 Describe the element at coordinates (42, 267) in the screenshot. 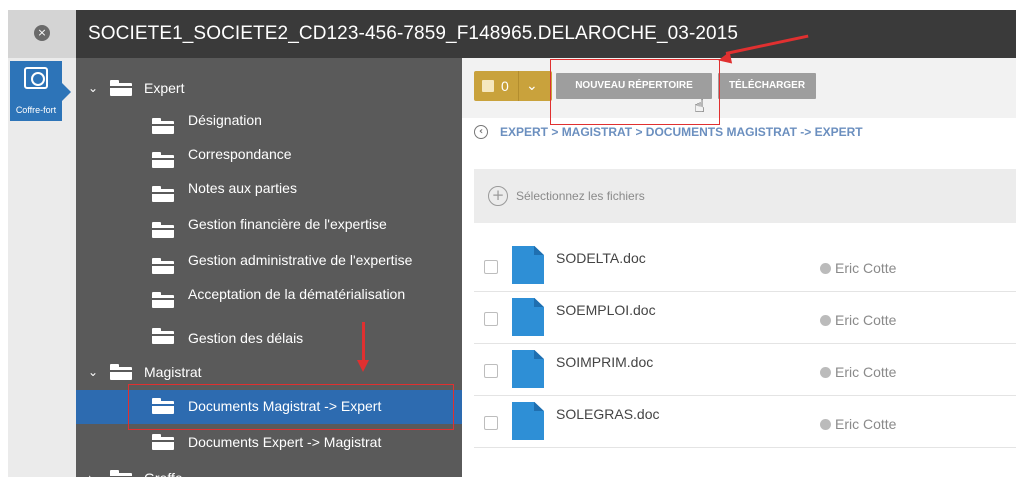

I see `left-rail: Coffre-fort` at that location.